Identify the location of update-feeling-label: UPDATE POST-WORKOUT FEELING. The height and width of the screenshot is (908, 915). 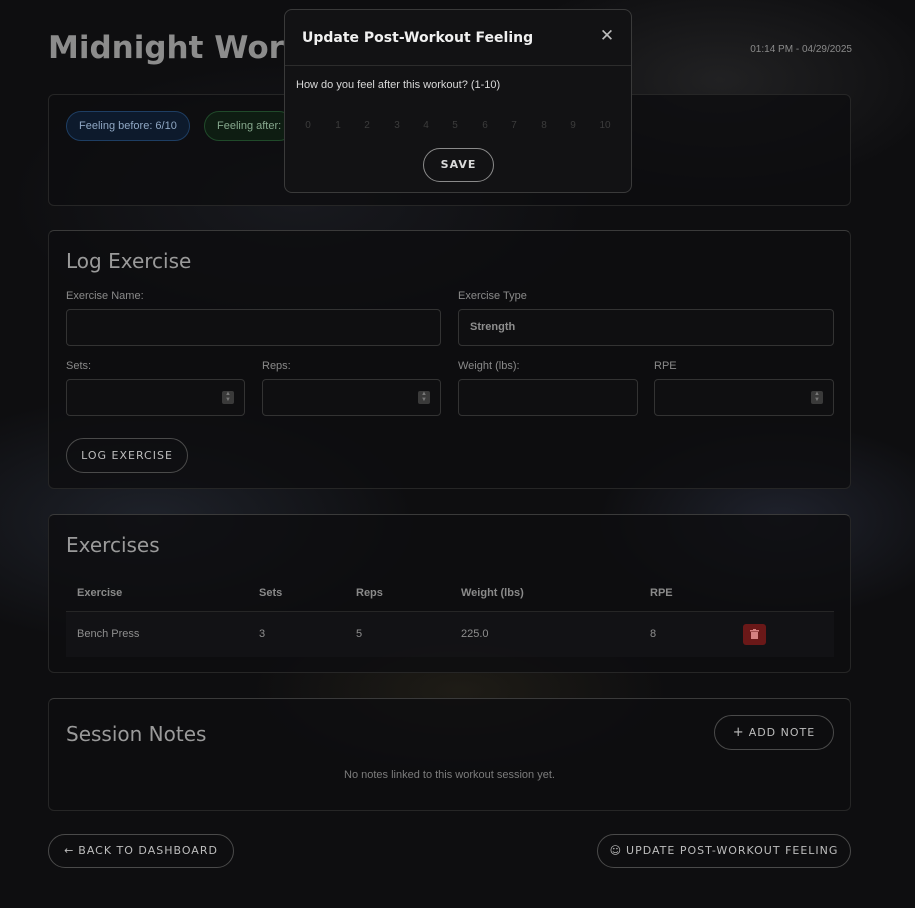
(732, 850).